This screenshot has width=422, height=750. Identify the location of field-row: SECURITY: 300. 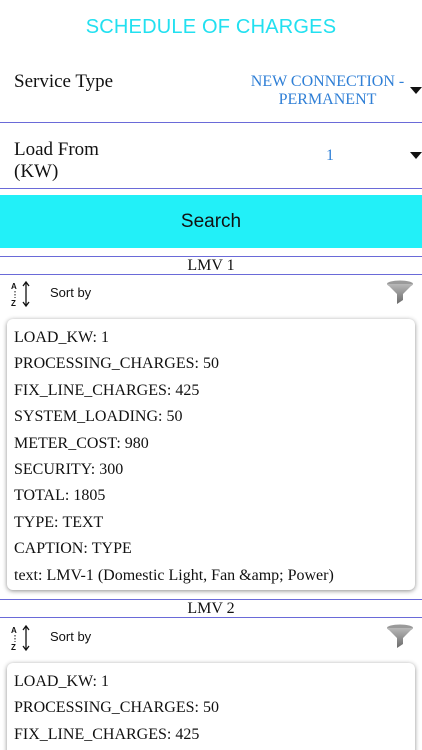
(214, 470).